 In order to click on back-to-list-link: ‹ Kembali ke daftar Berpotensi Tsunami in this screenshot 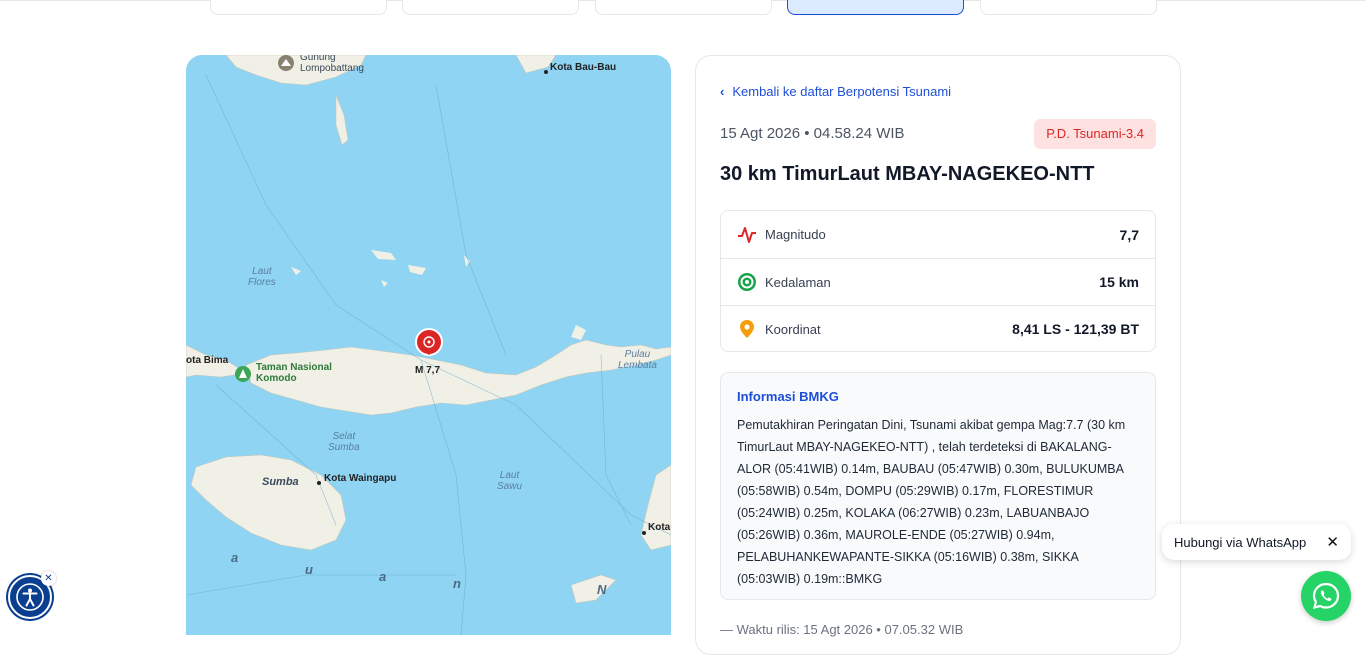, I will do `click(835, 91)`.